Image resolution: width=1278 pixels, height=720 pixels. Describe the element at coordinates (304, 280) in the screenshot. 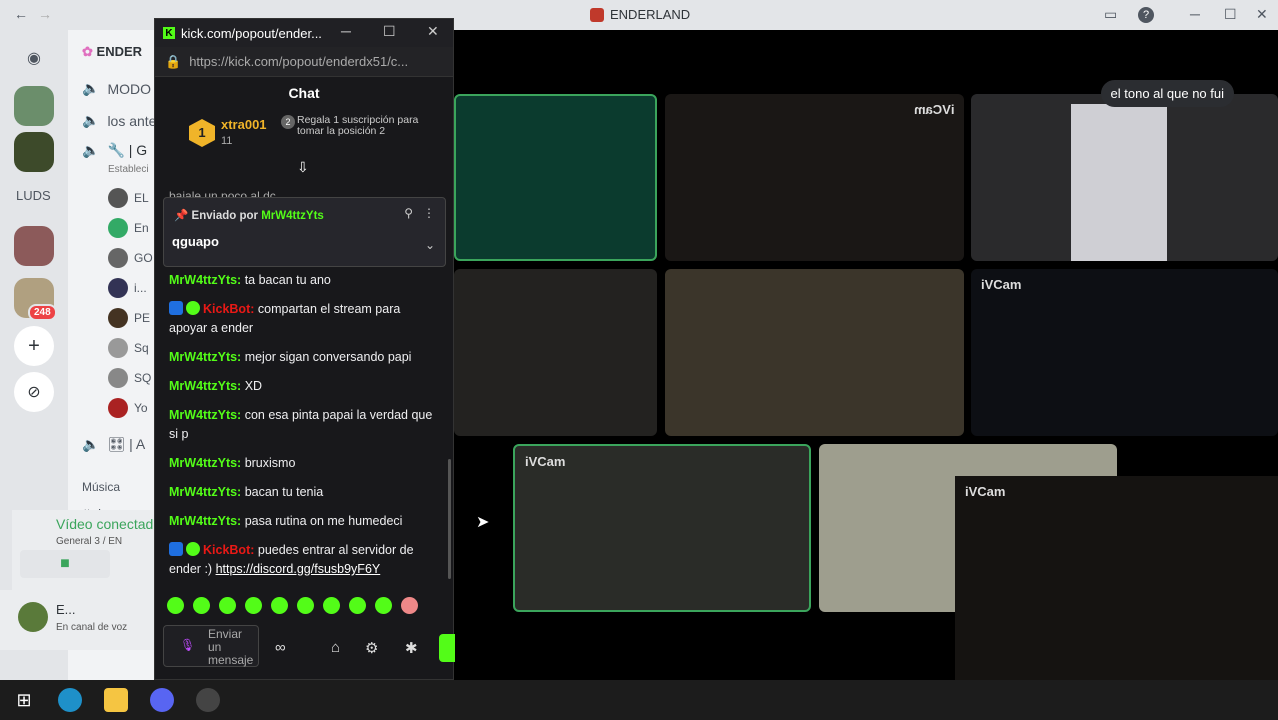

I see `chat-message: MrW4ttzYts: ta bacan tu ano` at that location.